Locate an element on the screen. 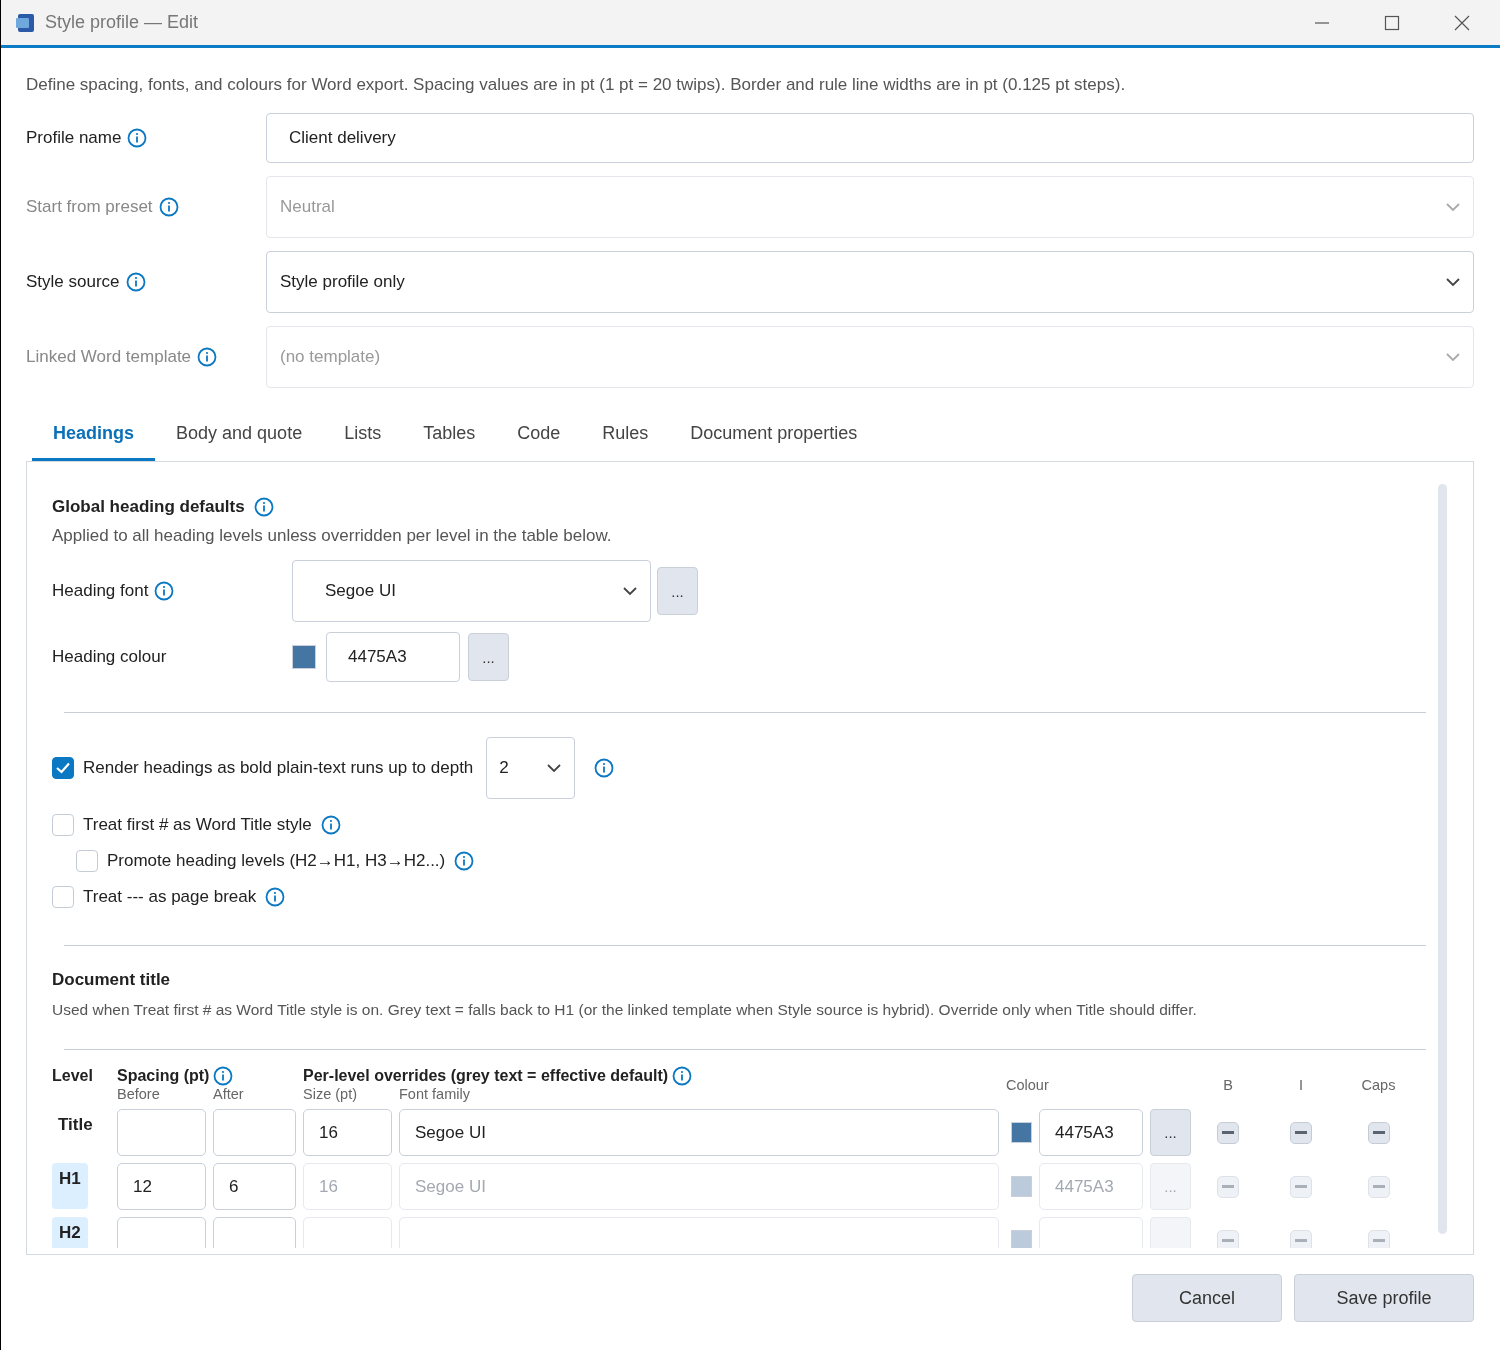 The width and height of the screenshot is (1500, 1350). spacing-before-field: 12 is located at coordinates (161, 1186).